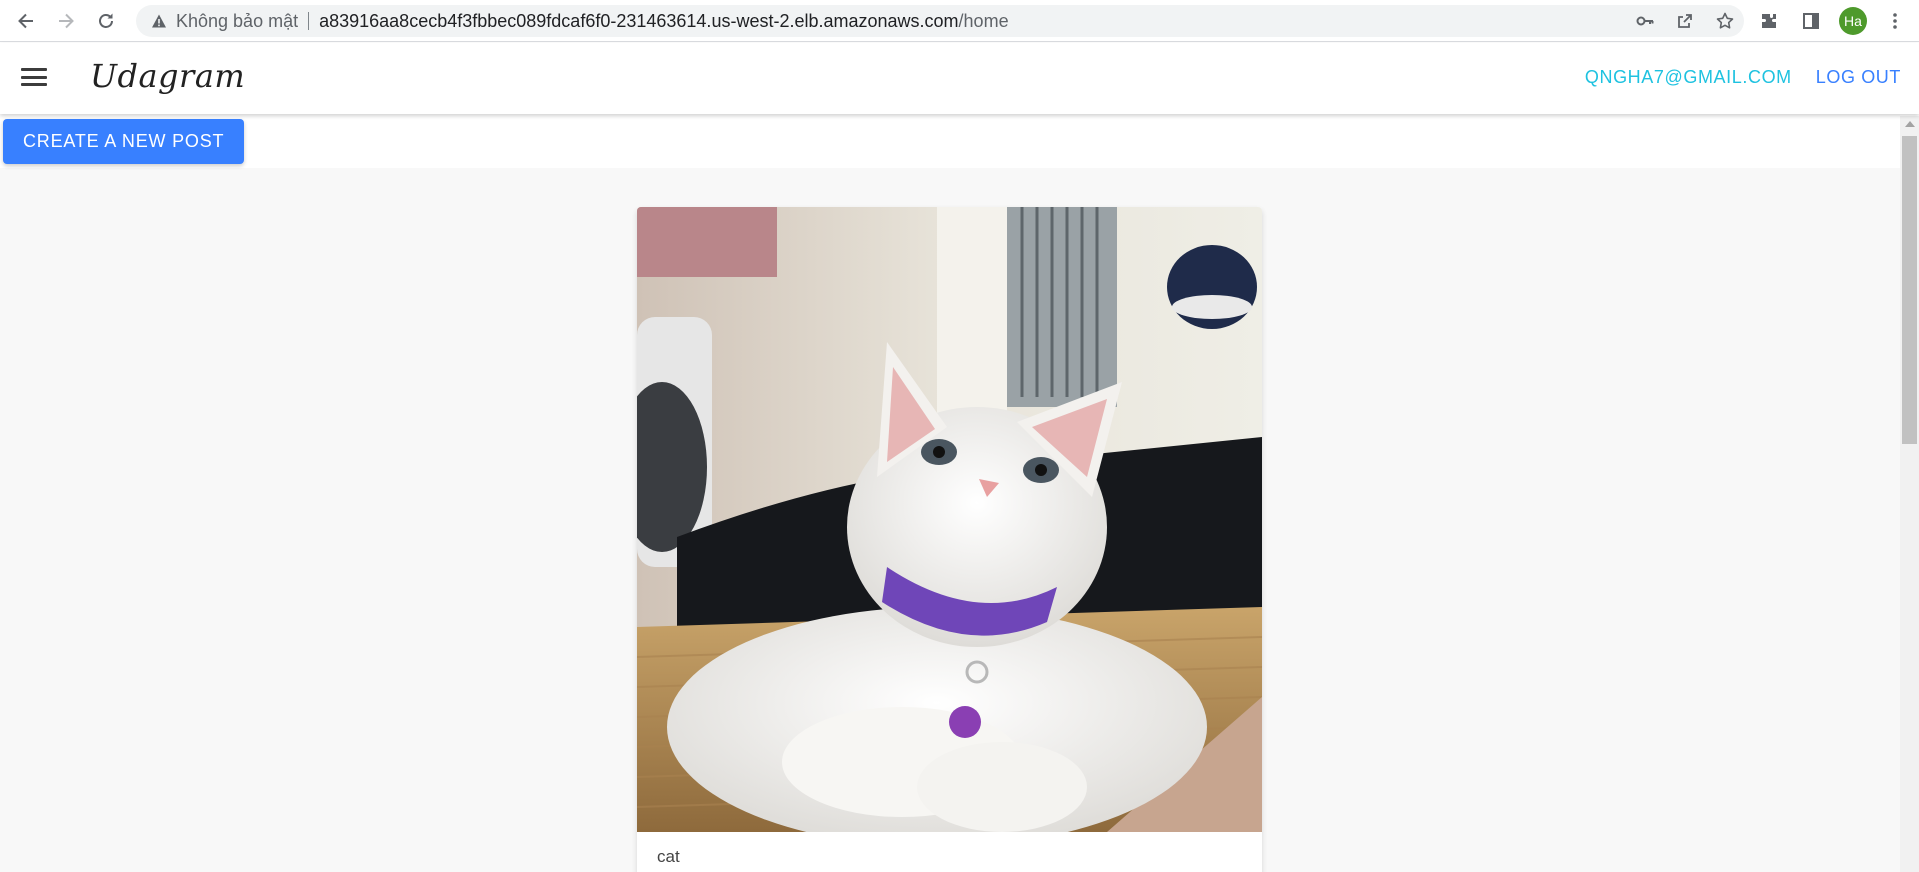  Describe the element at coordinates (1769, 21) in the screenshot. I see `extensions-icon` at that location.